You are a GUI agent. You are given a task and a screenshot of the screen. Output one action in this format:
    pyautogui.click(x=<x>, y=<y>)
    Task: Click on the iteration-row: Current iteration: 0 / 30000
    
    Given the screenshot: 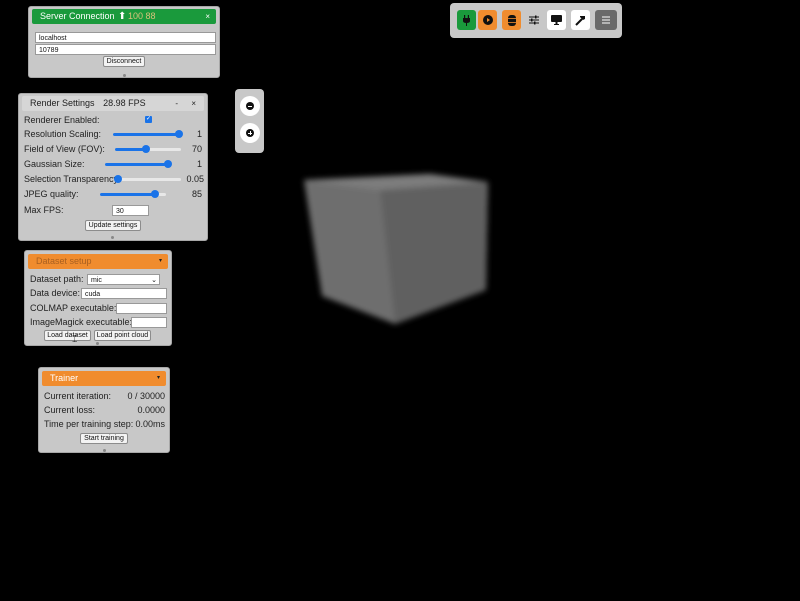 What is the action you would take?
    pyautogui.click(x=104, y=396)
    